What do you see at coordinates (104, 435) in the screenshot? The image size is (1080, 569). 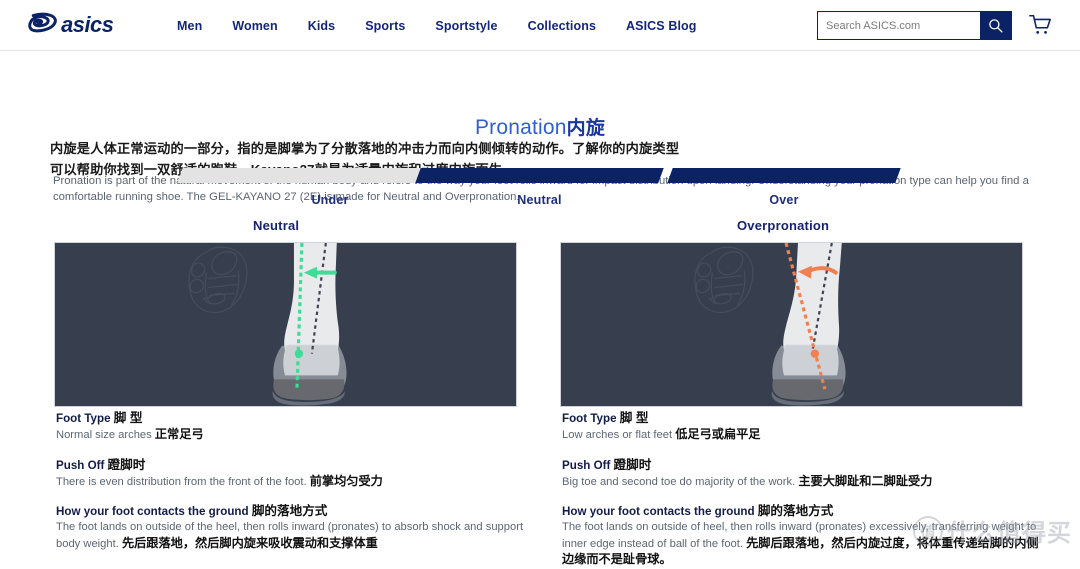 I see `detail-body-en: Normal size arches` at bounding box center [104, 435].